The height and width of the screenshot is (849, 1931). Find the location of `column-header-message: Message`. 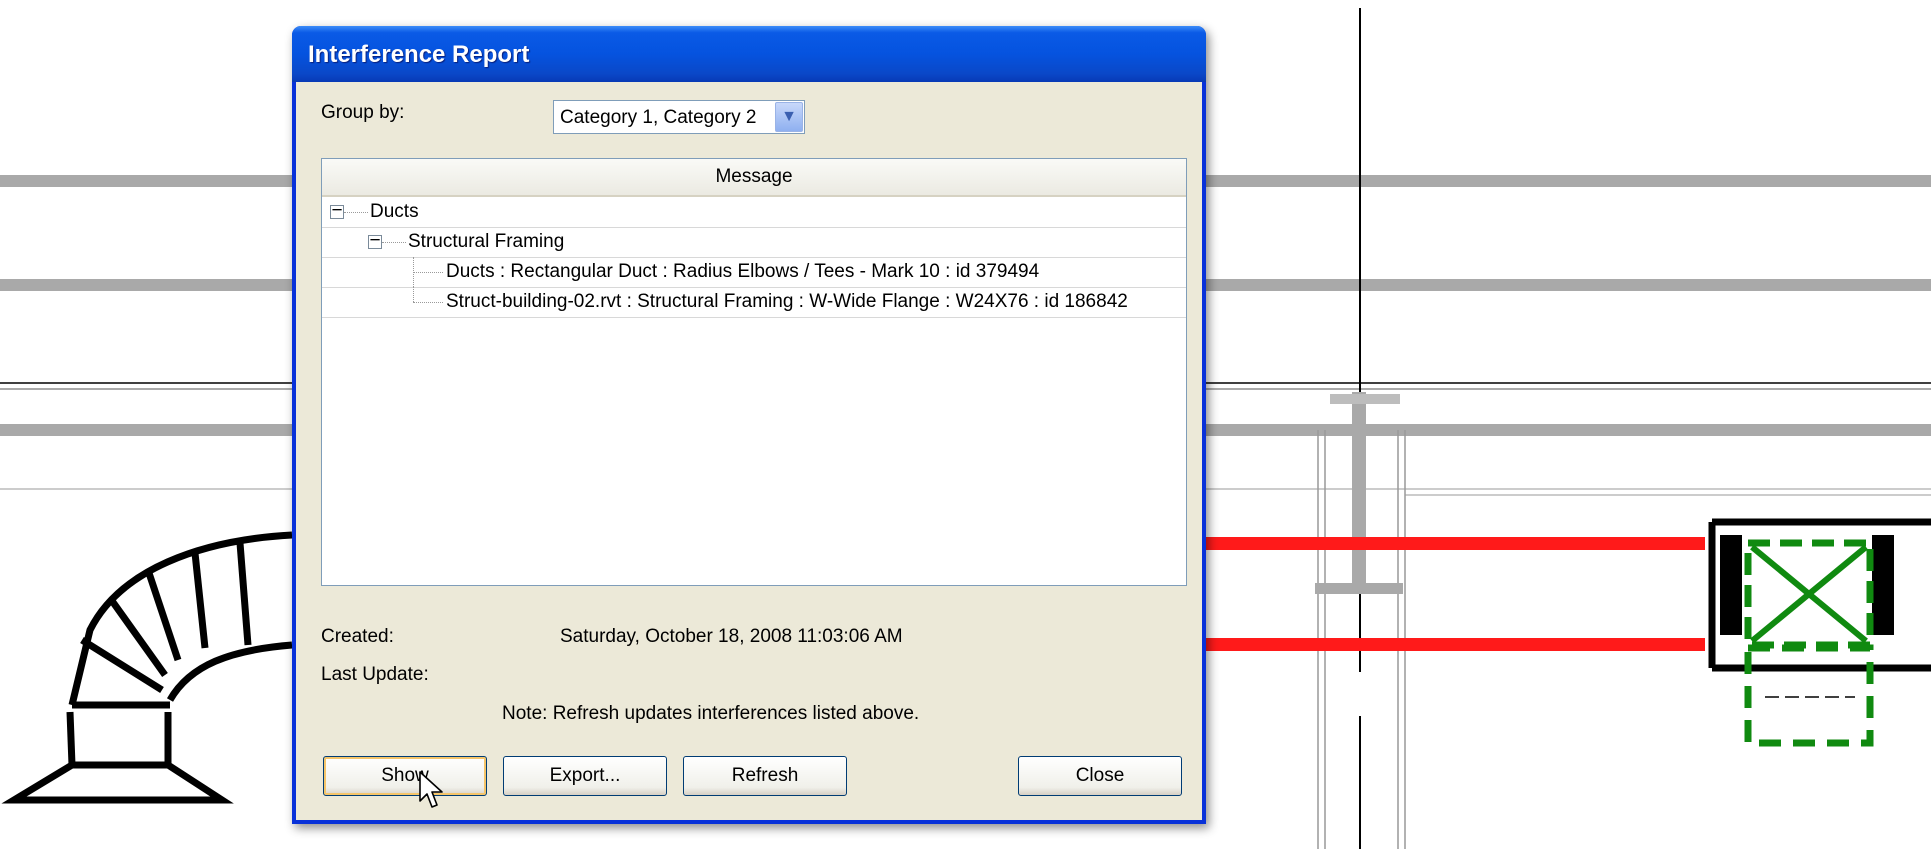

column-header-message: Message is located at coordinates (754, 178).